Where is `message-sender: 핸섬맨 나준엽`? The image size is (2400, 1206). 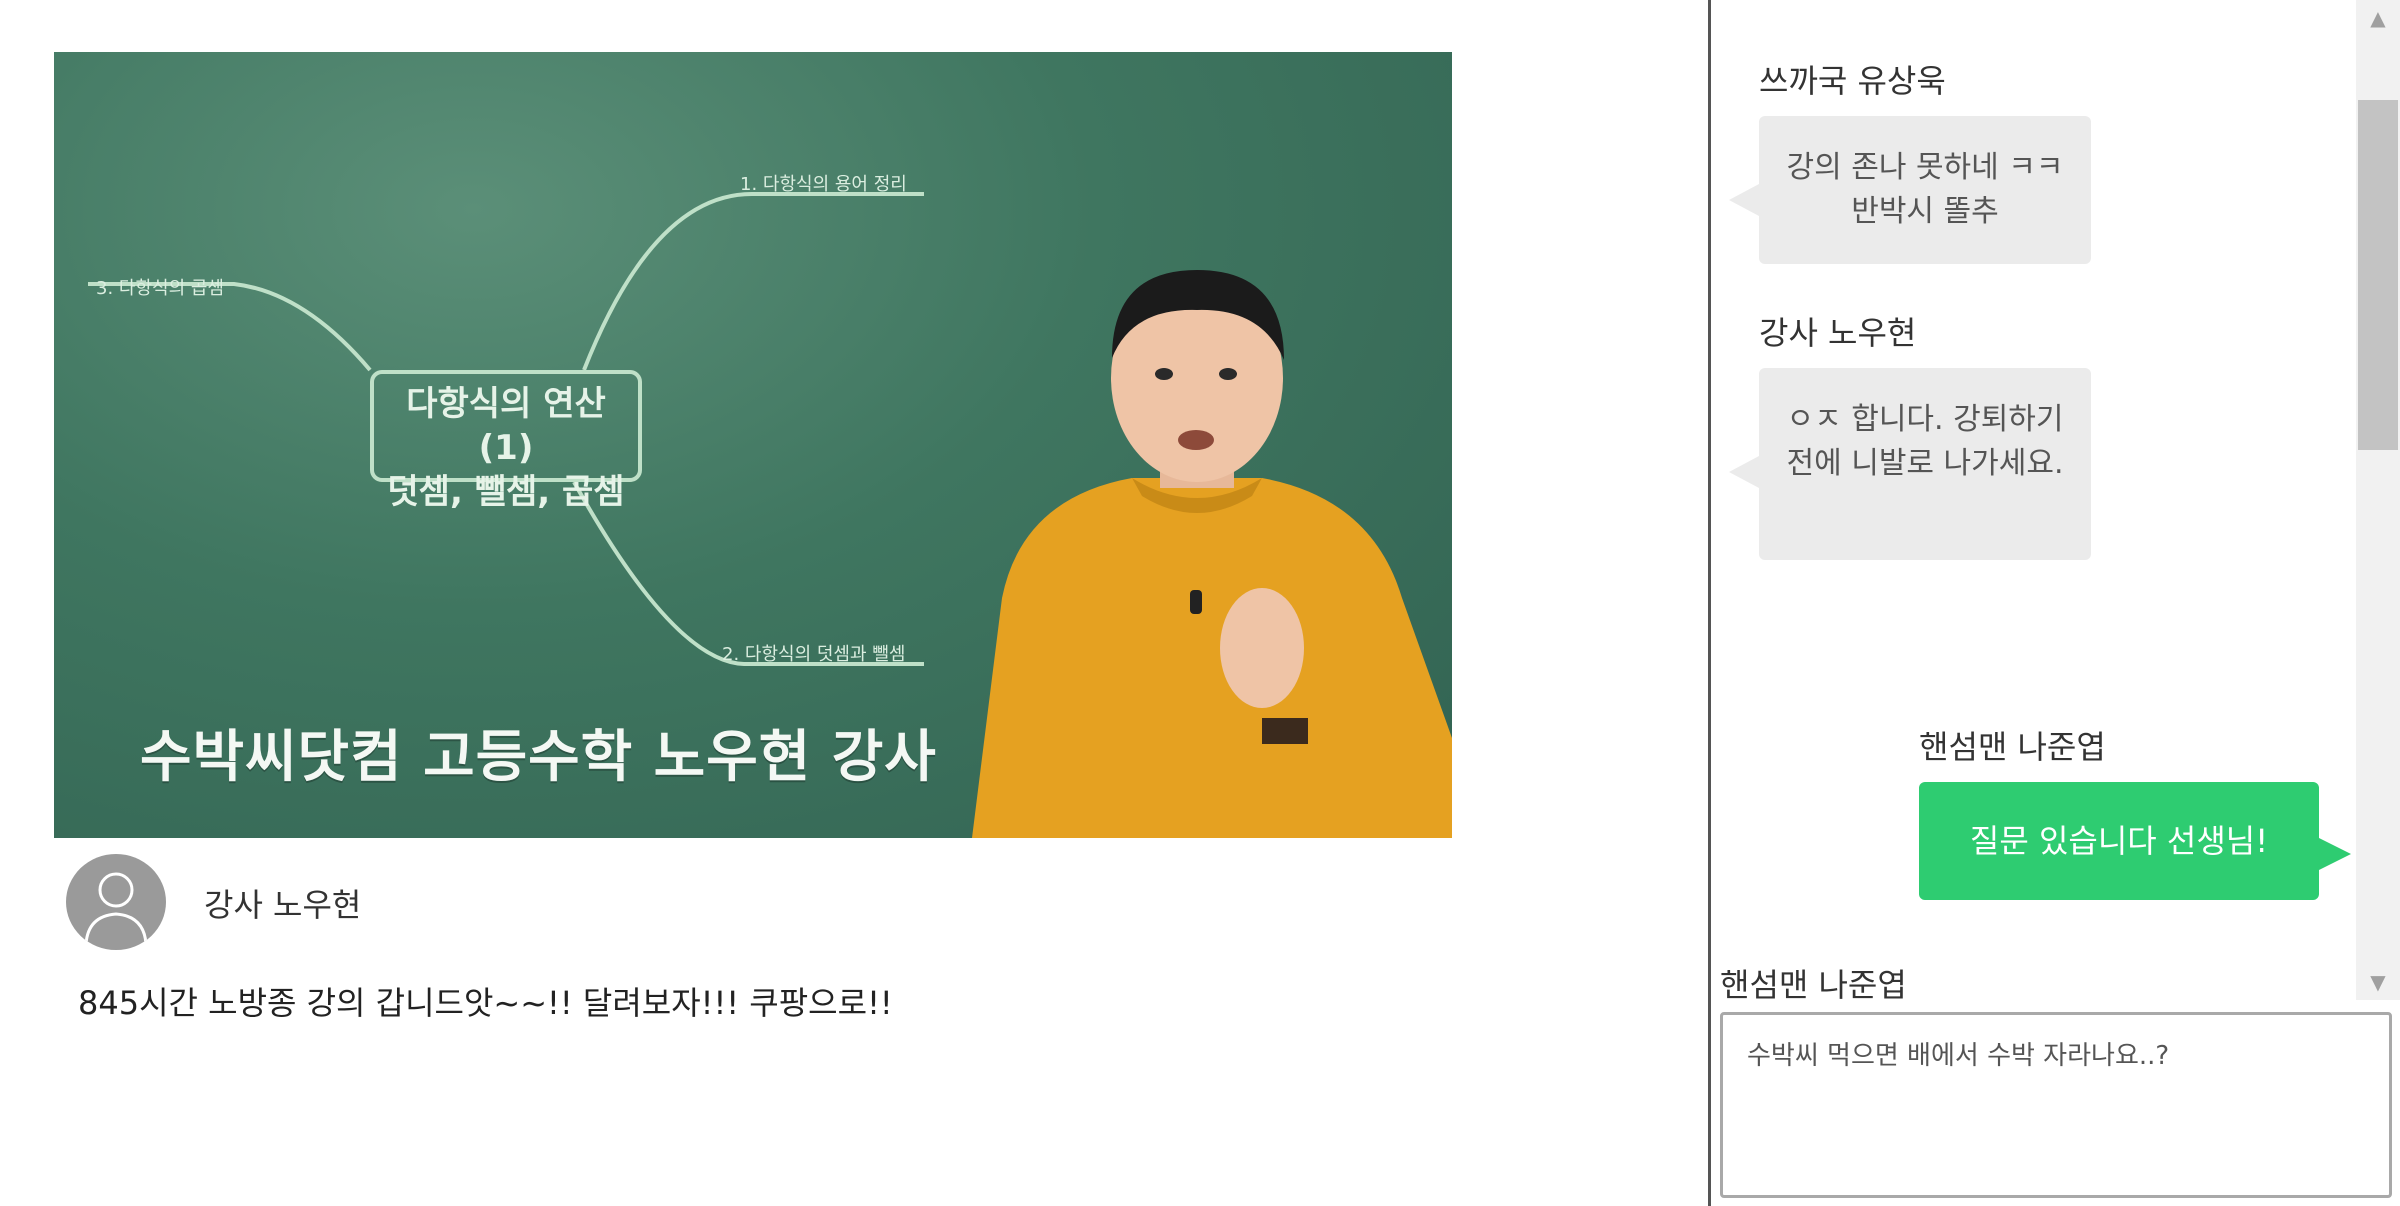 message-sender: 핸섬맨 나준엽 is located at coordinates (2012, 747).